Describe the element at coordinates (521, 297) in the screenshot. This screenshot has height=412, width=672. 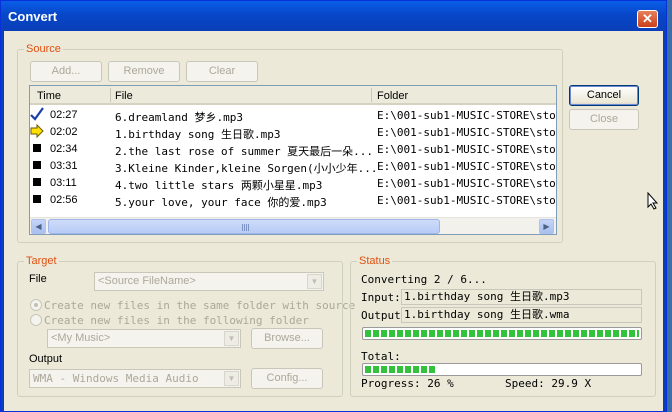
I see `input-file-field: 1.birthday song 生日歌.mp3` at that location.